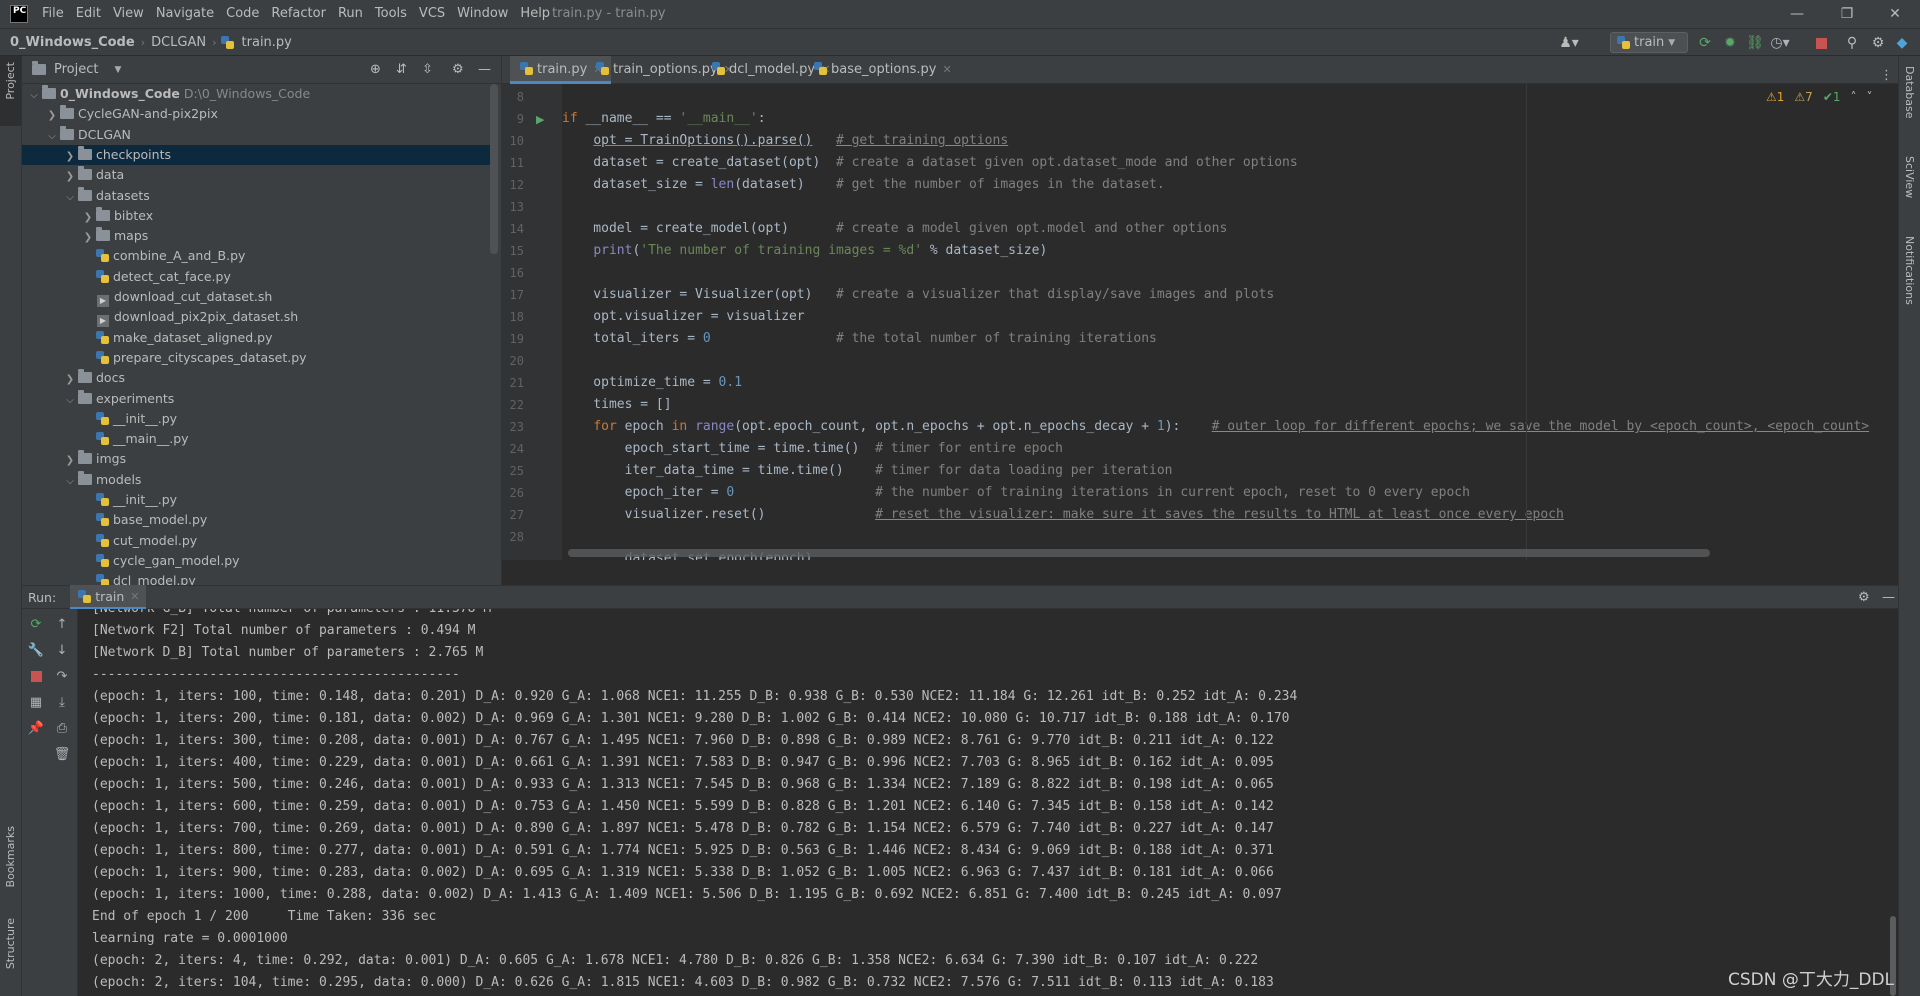  I want to click on tree-folder: ⌵ datasets, so click(257, 196).